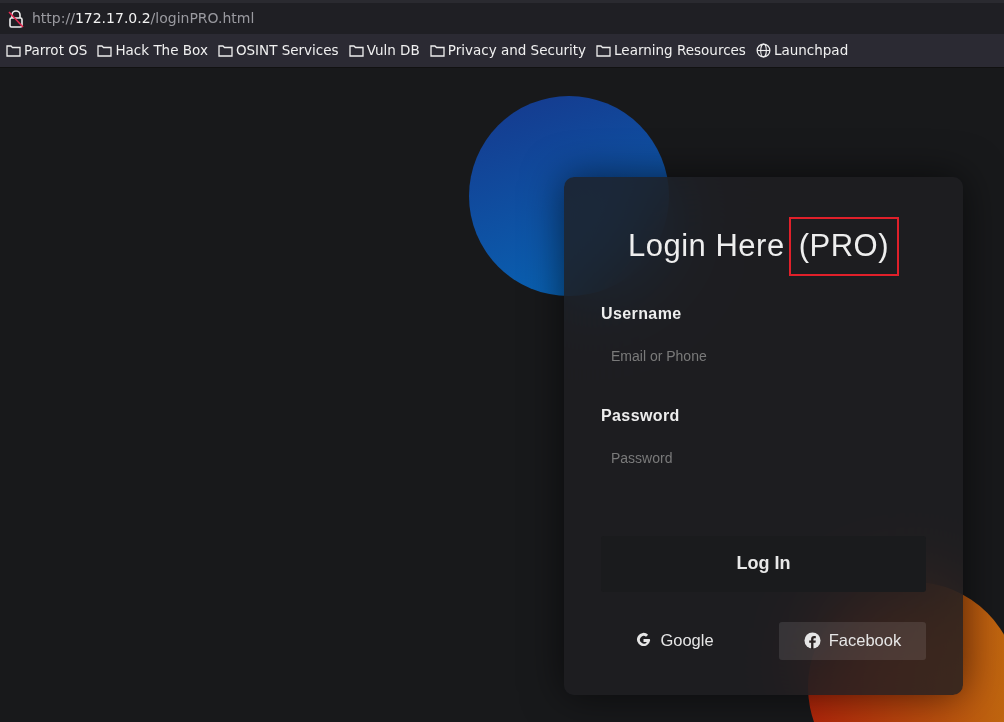 The width and height of the screenshot is (1004, 722). I want to click on bookmark-item: Launchpad, so click(802, 50).